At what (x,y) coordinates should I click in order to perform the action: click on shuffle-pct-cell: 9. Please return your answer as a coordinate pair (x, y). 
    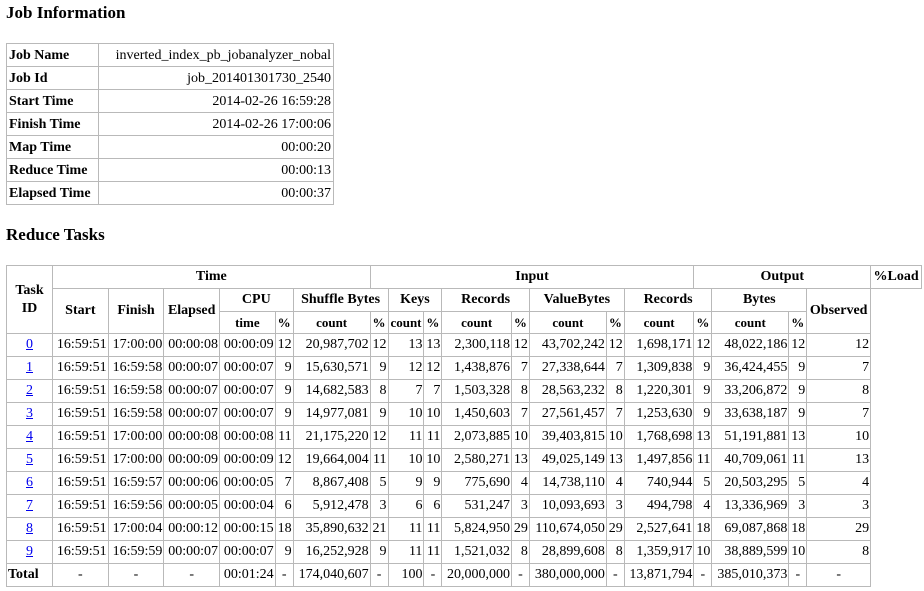
    Looking at the image, I should click on (379, 368).